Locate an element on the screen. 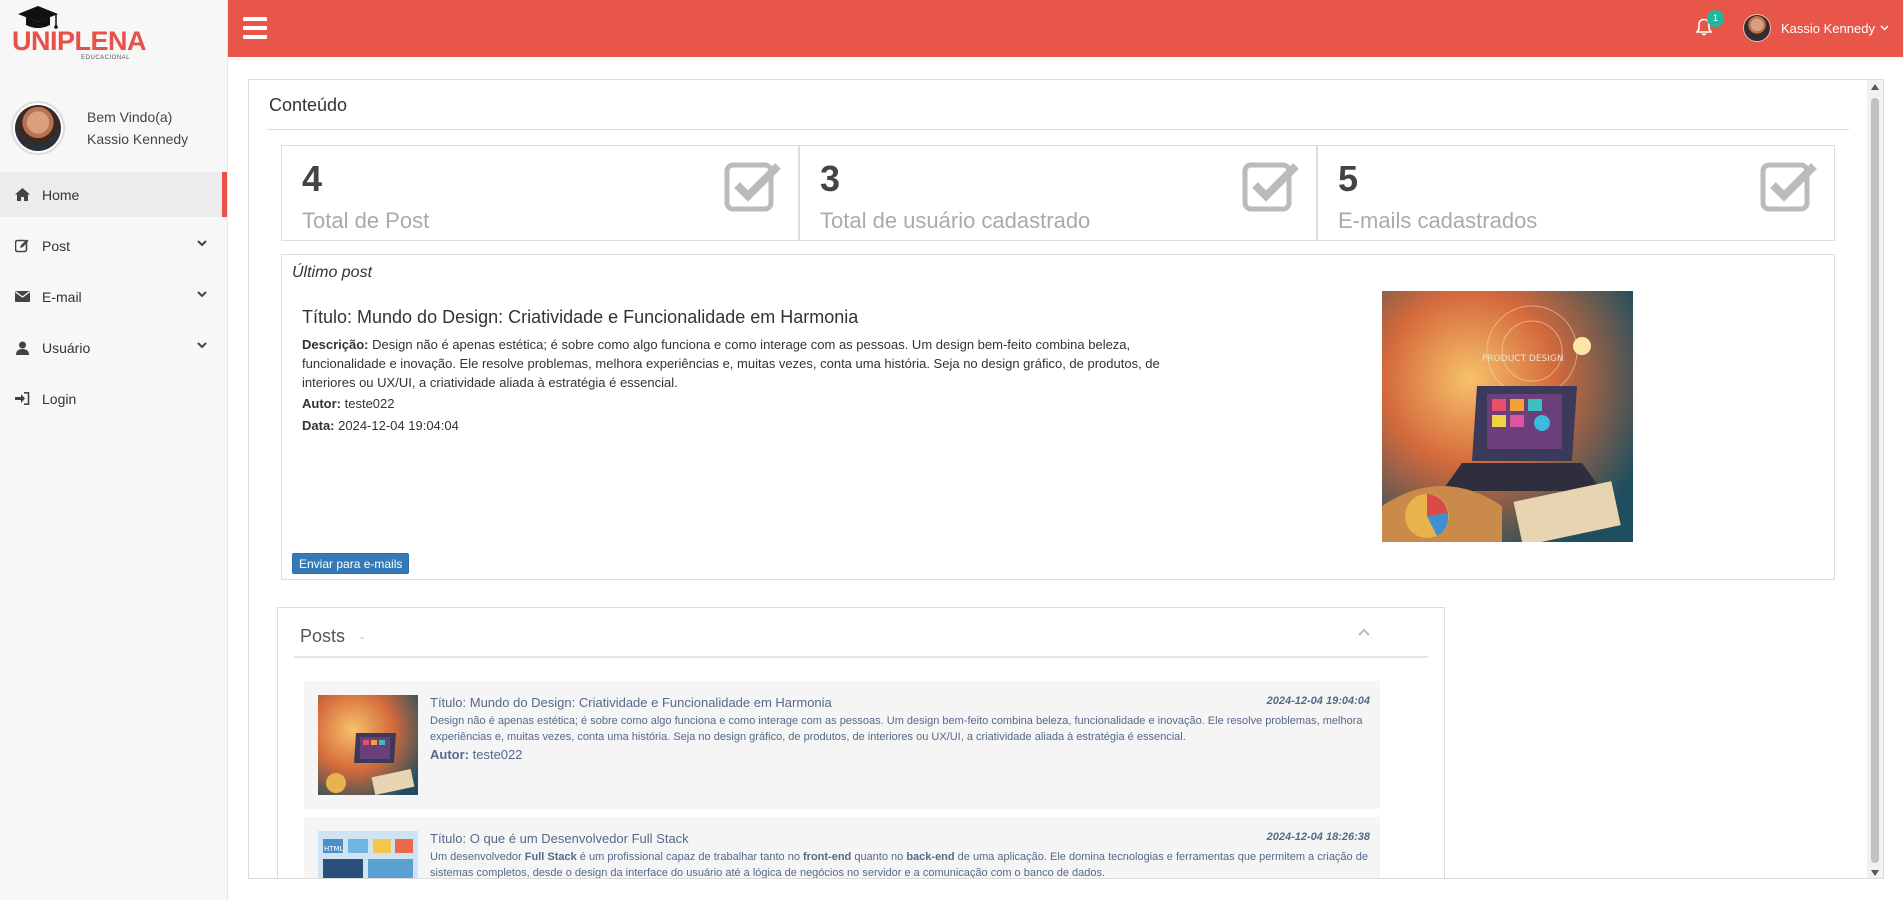 The width and height of the screenshot is (1903, 900). stat-value: 3 is located at coordinates (830, 178).